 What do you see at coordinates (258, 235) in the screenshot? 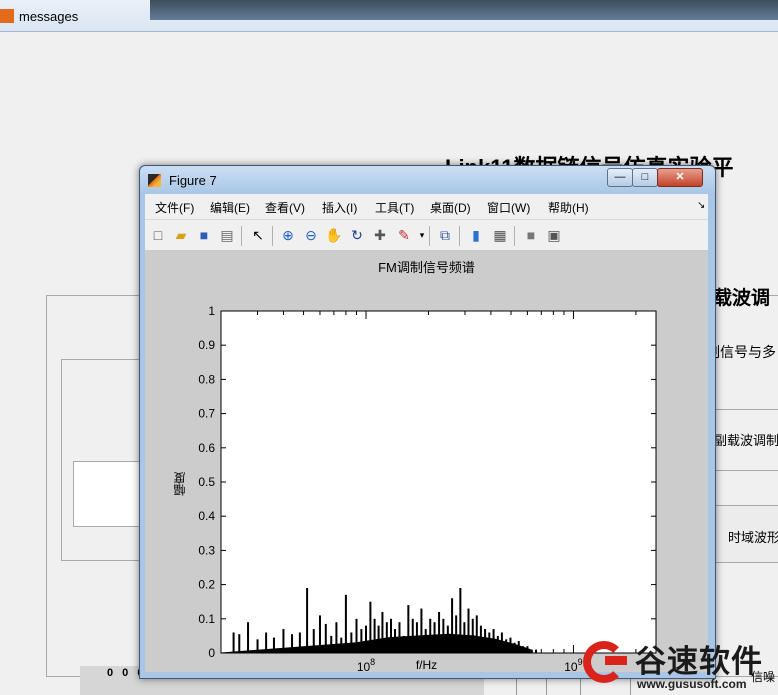
I see `pointer-icon: ↖` at bounding box center [258, 235].